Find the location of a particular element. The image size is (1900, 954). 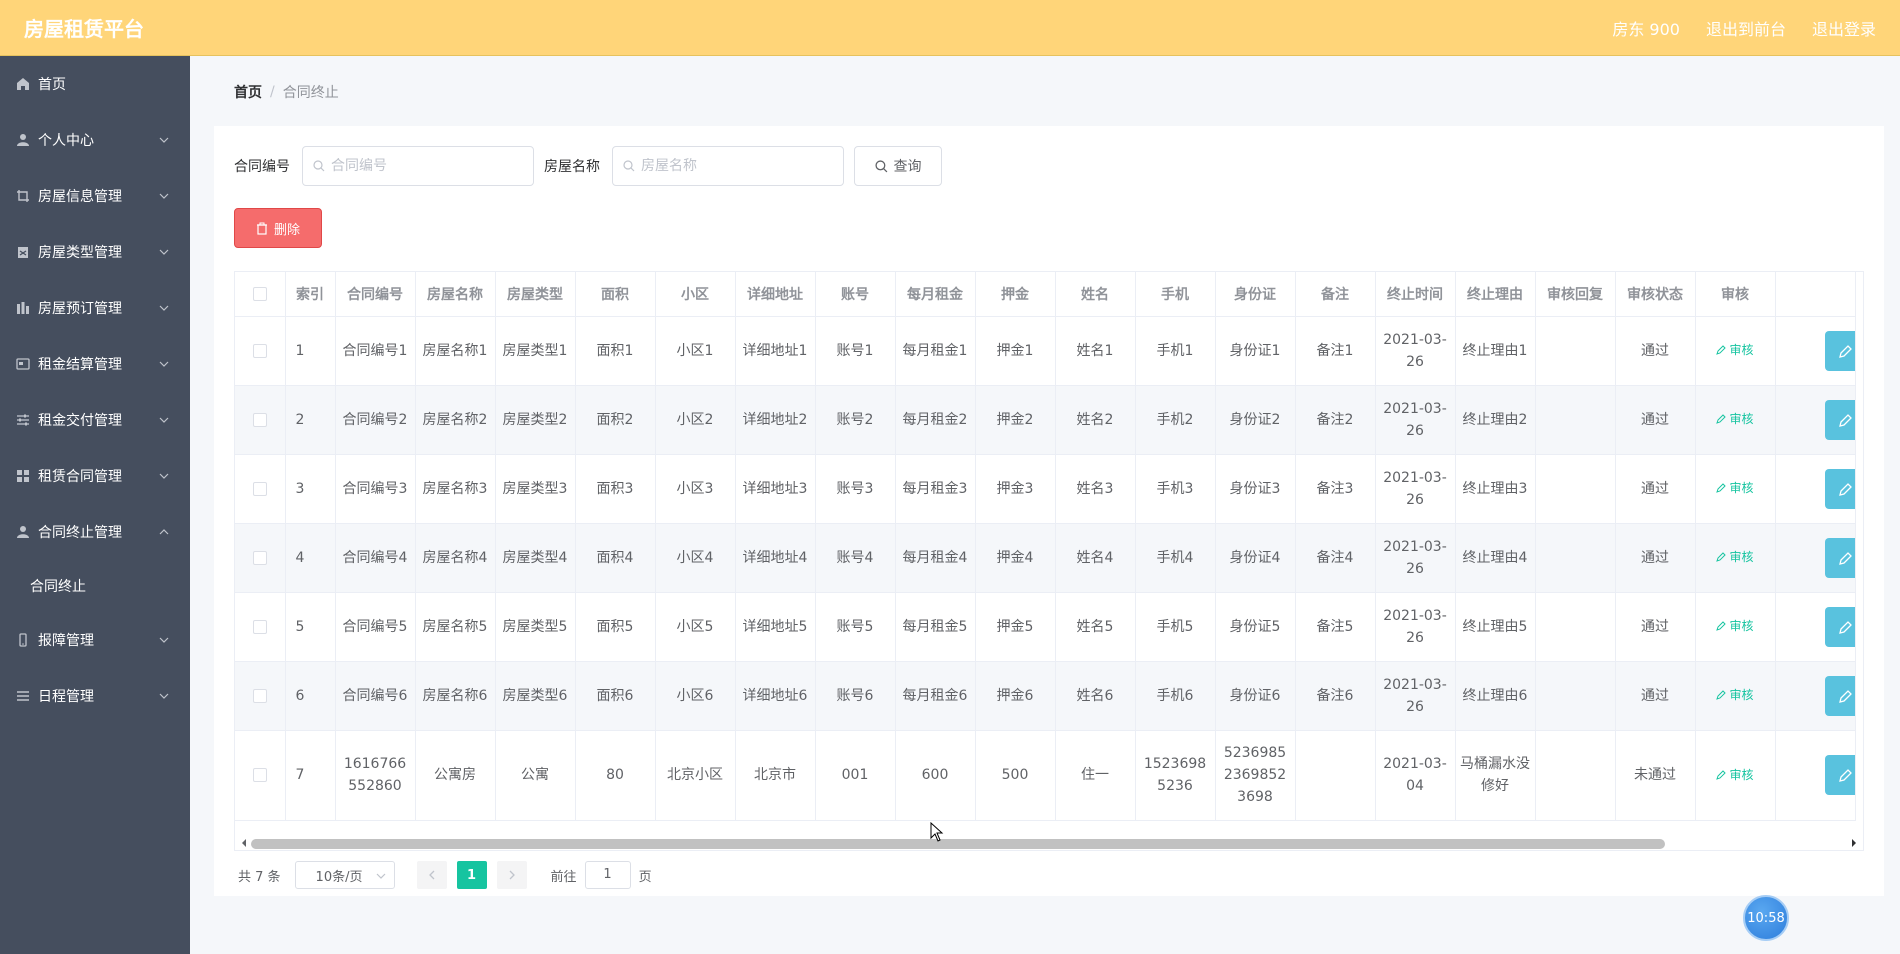

cell-idcard: 身份证6 is located at coordinates (1255, 696).